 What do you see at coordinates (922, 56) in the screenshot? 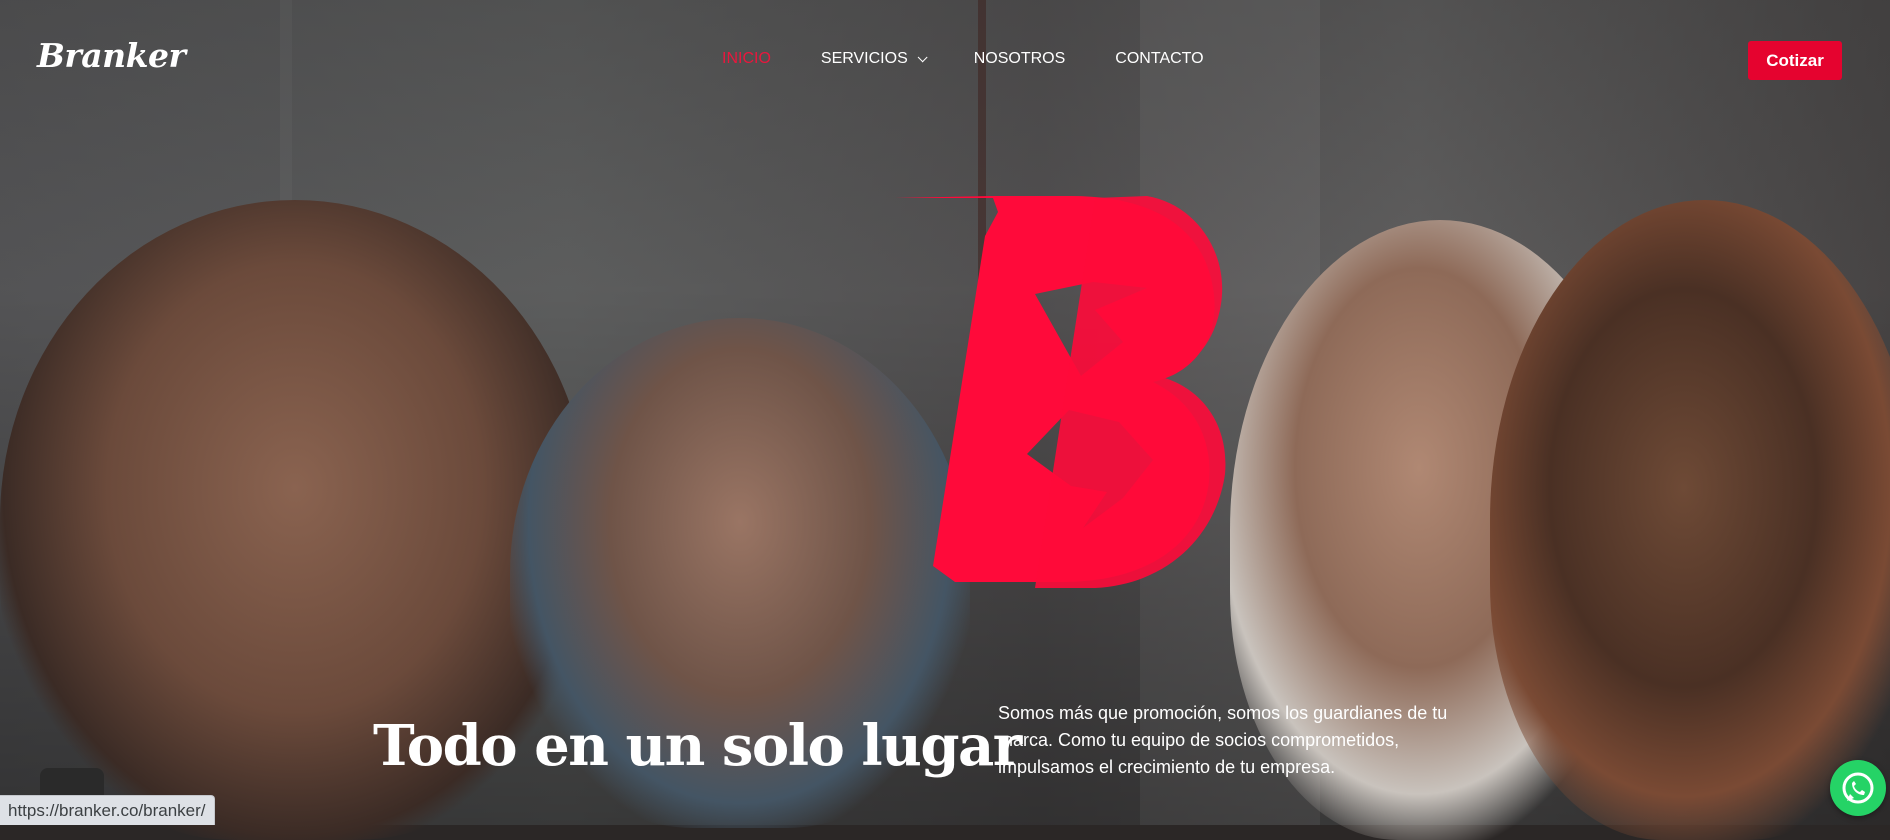
I see `chevron-down-icon` at bounding box center [922, 56].